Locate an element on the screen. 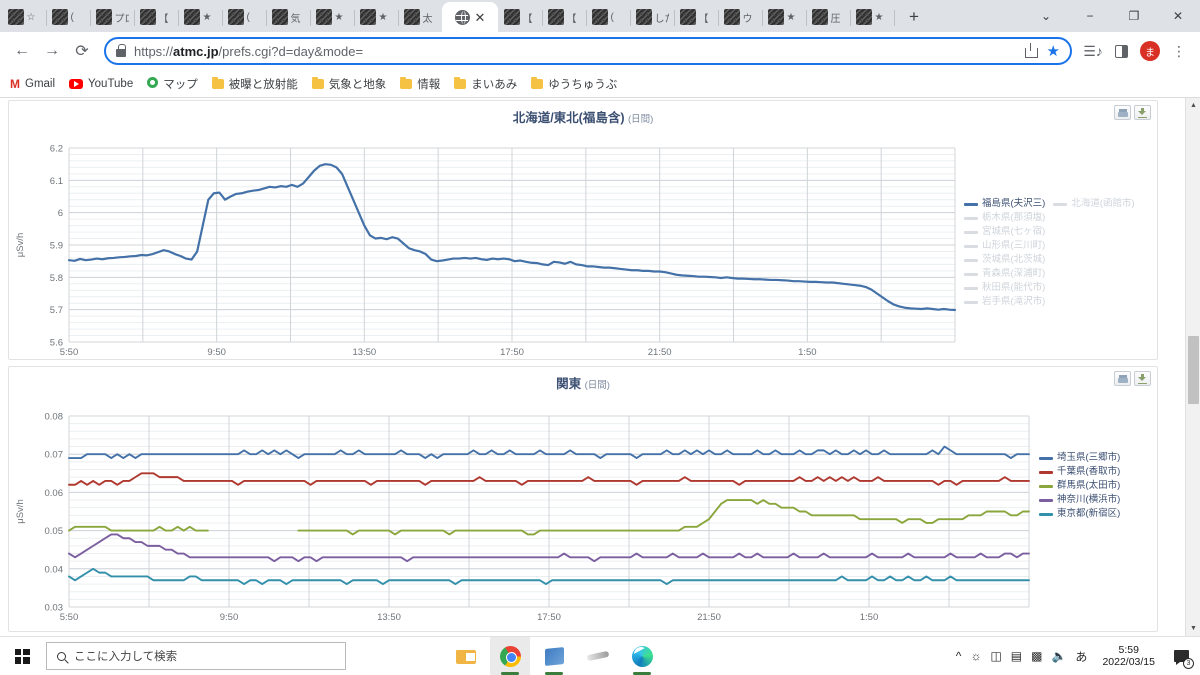  bookmark-star-icon: ★ is located at coordinates (1053, 51).